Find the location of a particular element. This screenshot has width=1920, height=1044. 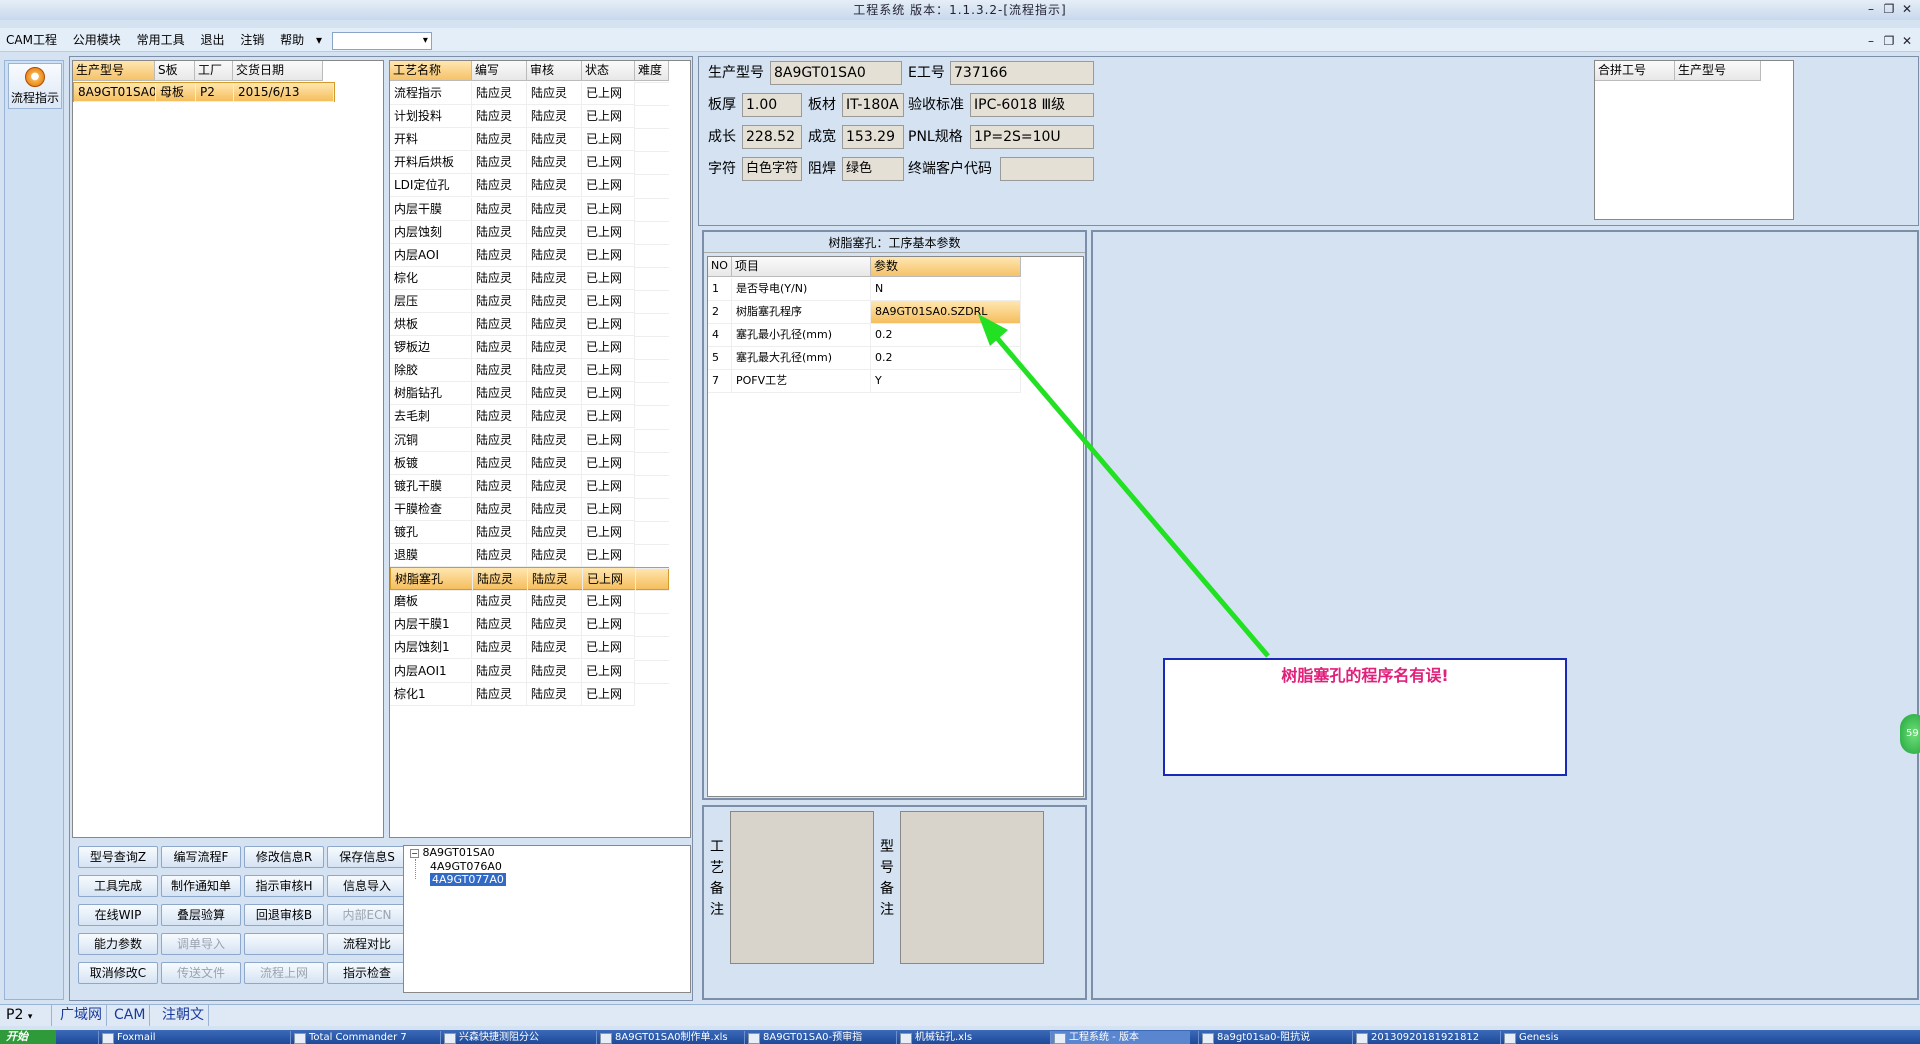

menu-logout: 注销 is located at coordinates (252, 40).